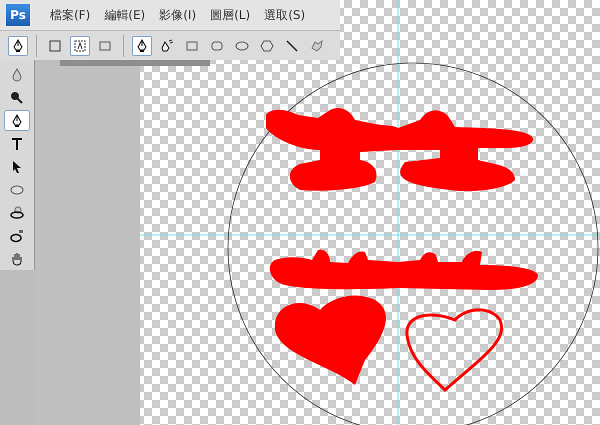  I want to click on burn-tool-icon, so click(17, 97).